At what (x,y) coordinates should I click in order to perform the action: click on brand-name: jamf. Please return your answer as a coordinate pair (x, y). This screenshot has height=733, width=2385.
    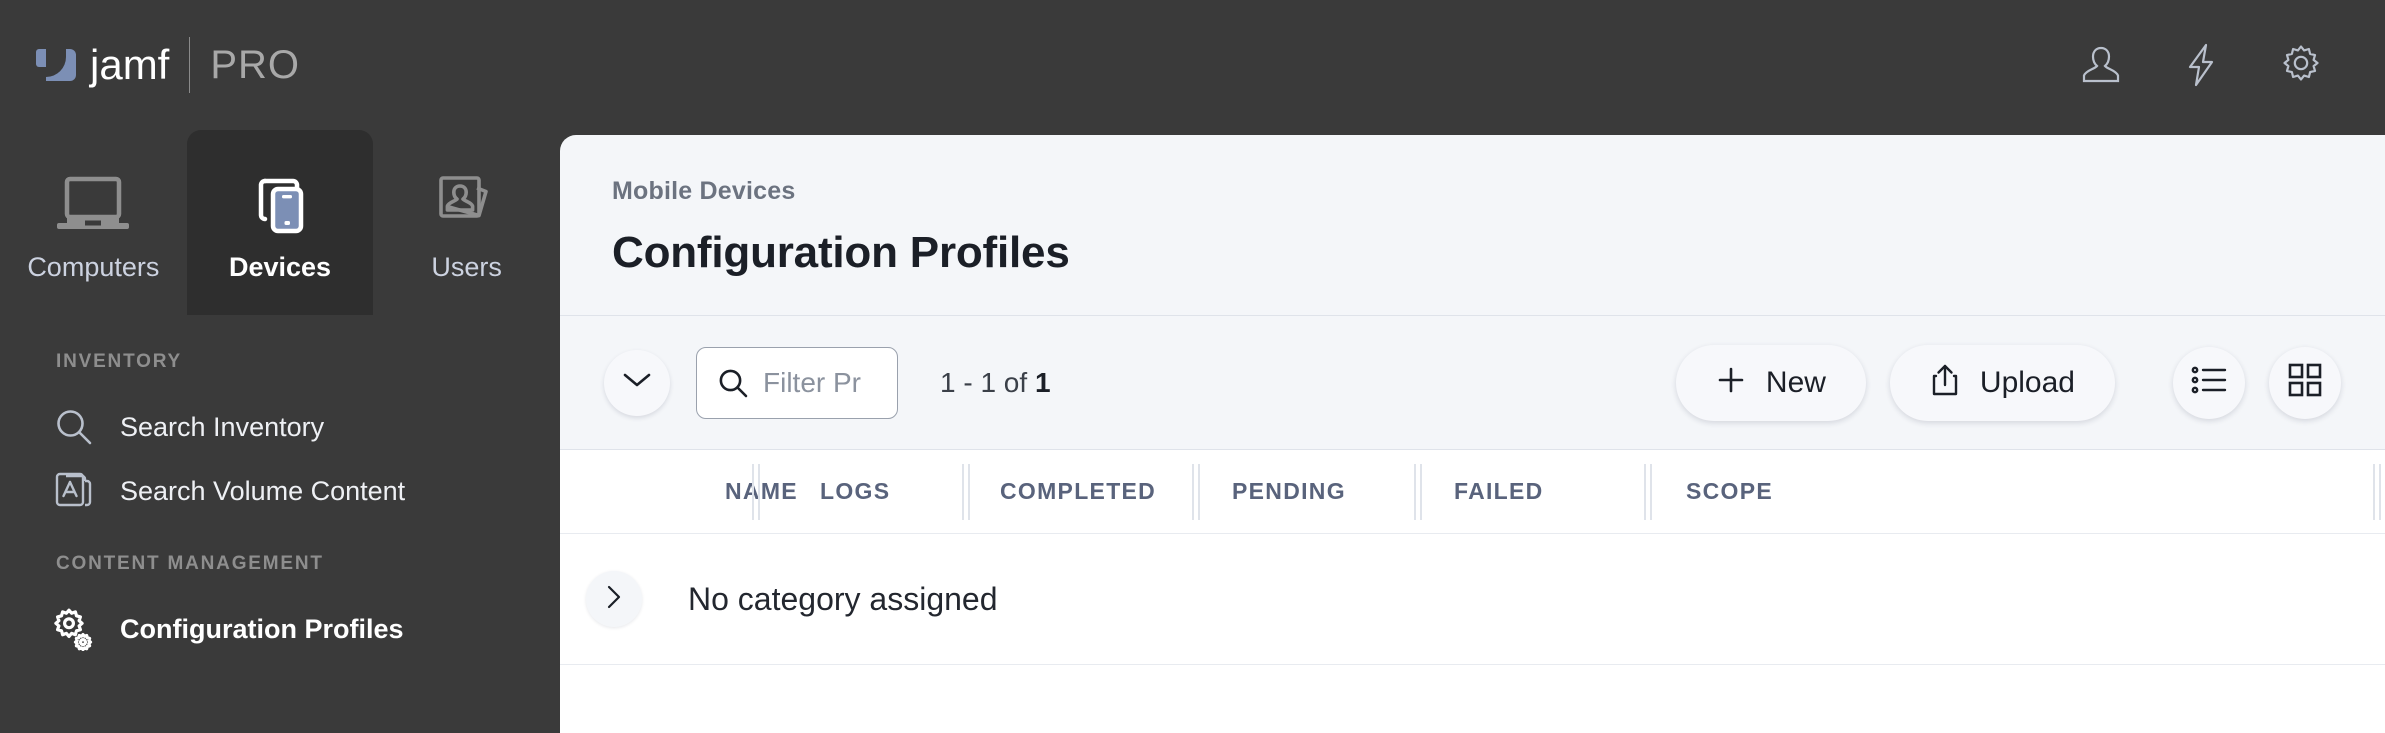
    Looking at the image, I should click on (130, 64).